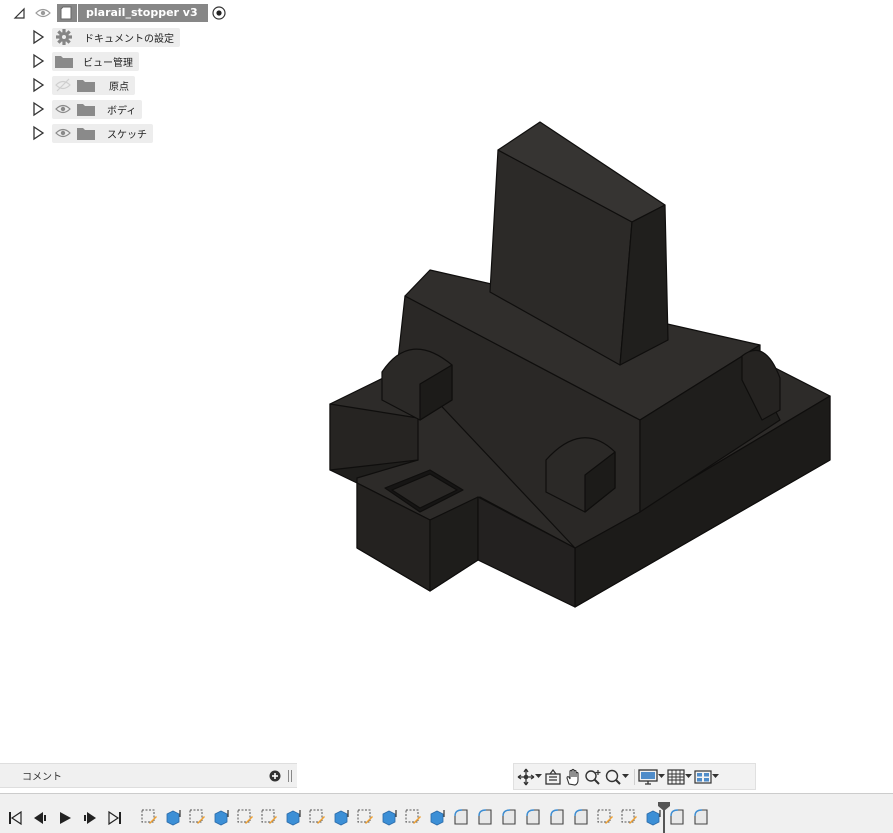 This screenshot has height=833, width=893. I want to click on comments-label: コメント, so click(42, 777).